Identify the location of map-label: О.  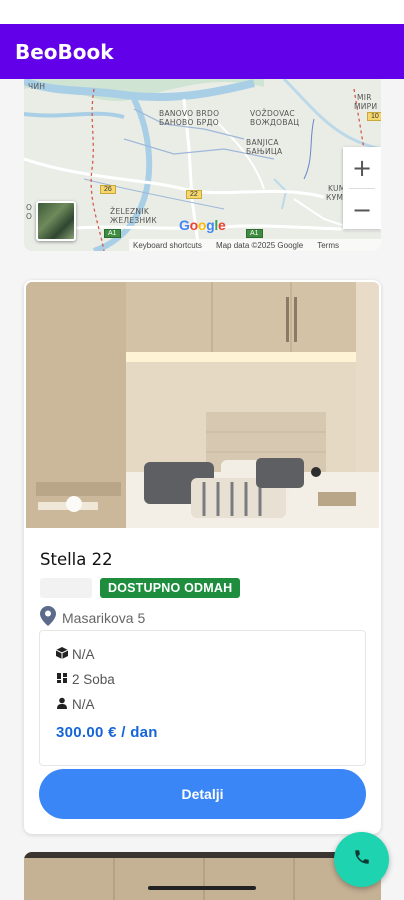
(29, 216).